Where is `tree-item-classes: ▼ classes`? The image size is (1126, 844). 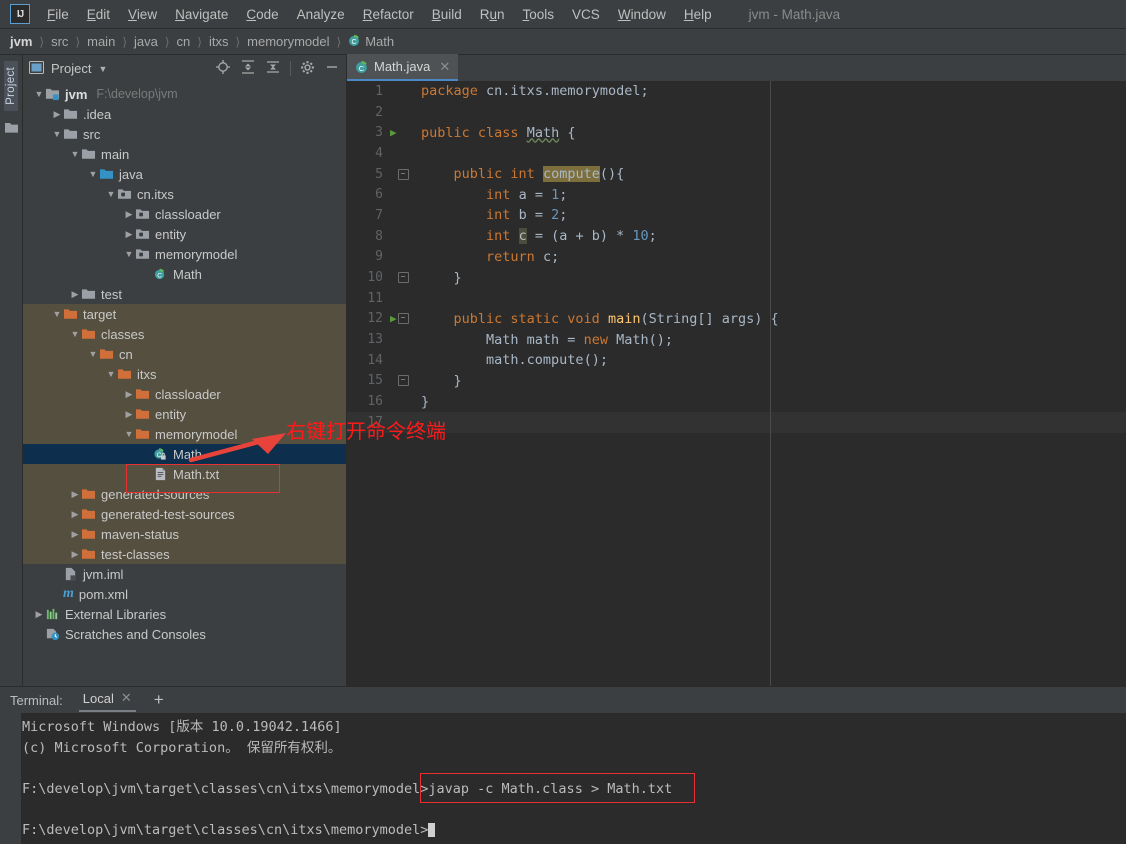
tree-item-classes: ▼ classes is located at coordinates (184, 334).